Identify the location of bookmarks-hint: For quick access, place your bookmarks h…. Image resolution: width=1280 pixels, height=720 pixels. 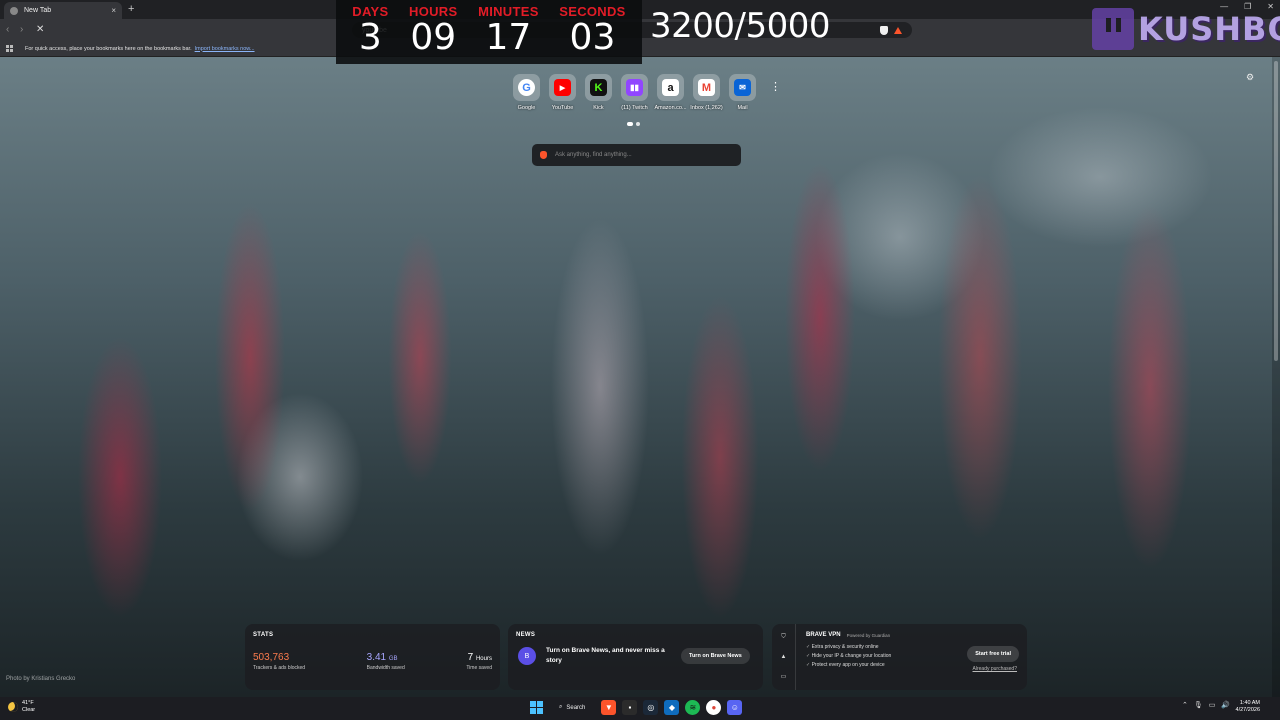
(140, 48).